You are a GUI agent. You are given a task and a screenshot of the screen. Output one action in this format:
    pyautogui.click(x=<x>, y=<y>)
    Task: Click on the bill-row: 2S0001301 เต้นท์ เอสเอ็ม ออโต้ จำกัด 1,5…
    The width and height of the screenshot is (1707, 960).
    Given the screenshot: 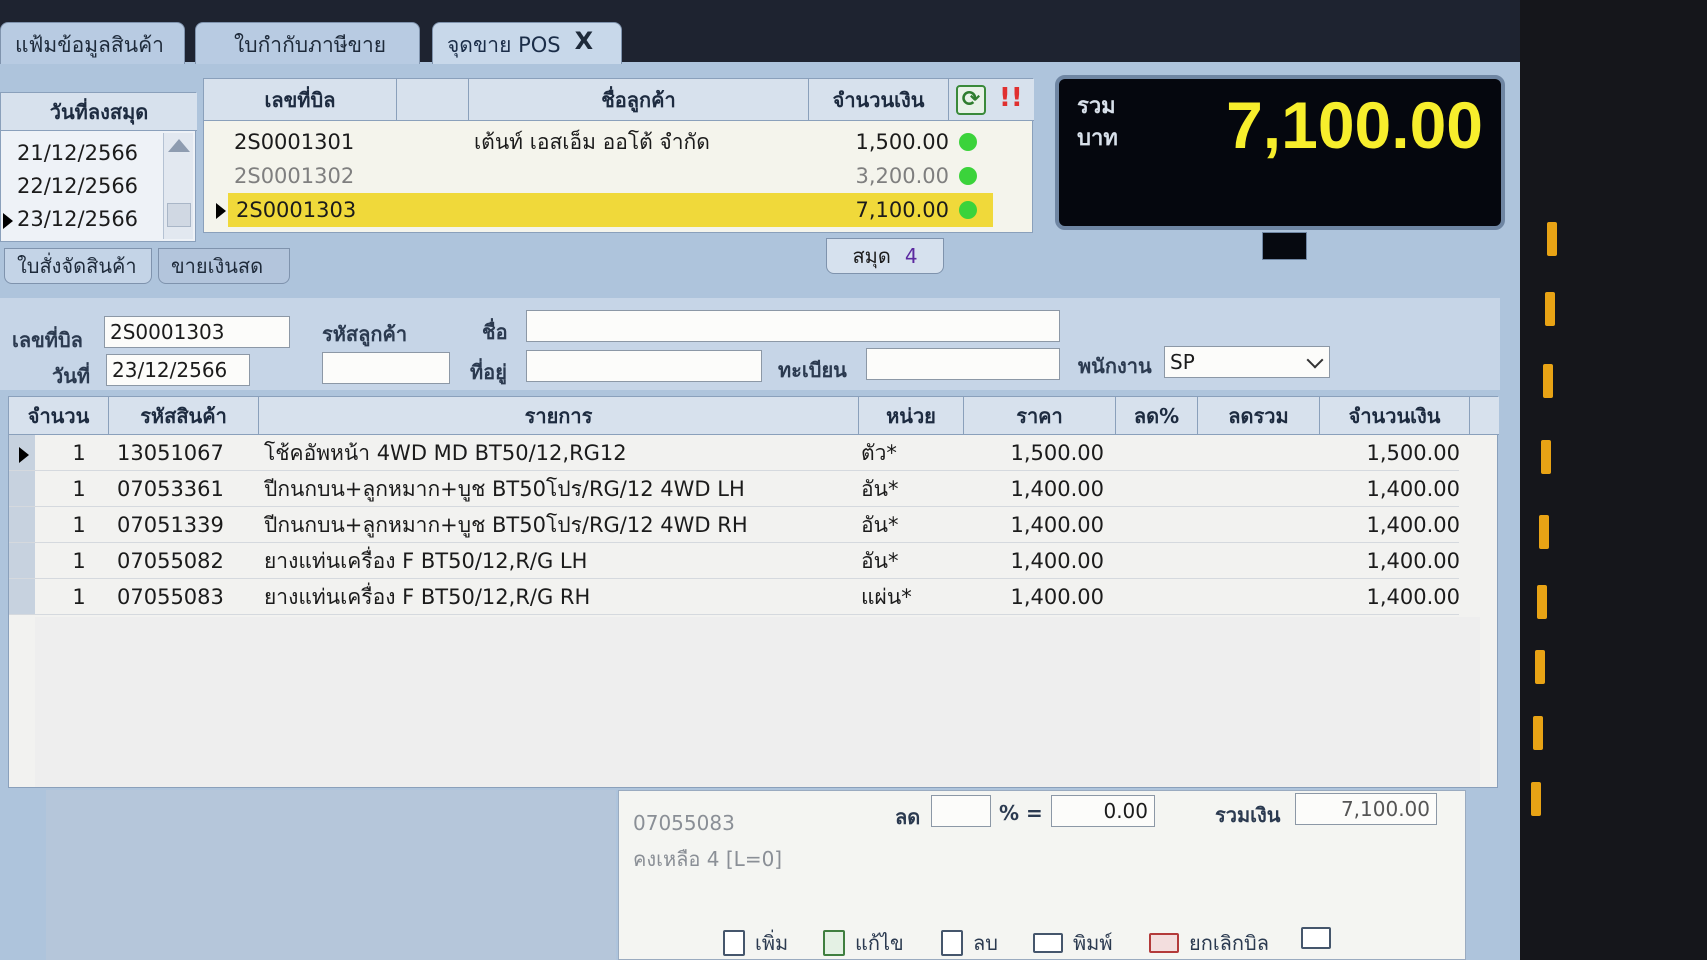 What is the action you would take?
    pyautogui.click(x=599, y=142)
    